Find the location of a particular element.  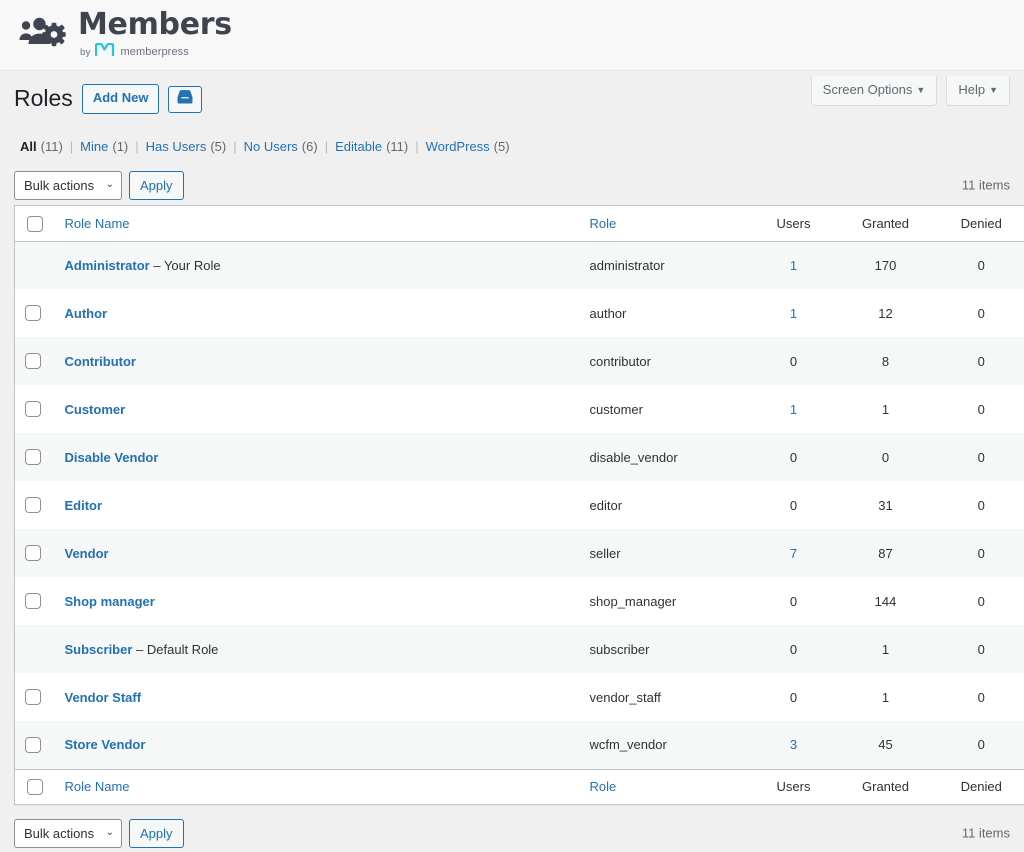

role-name-link: Customer is located at coordinates (95, 409).